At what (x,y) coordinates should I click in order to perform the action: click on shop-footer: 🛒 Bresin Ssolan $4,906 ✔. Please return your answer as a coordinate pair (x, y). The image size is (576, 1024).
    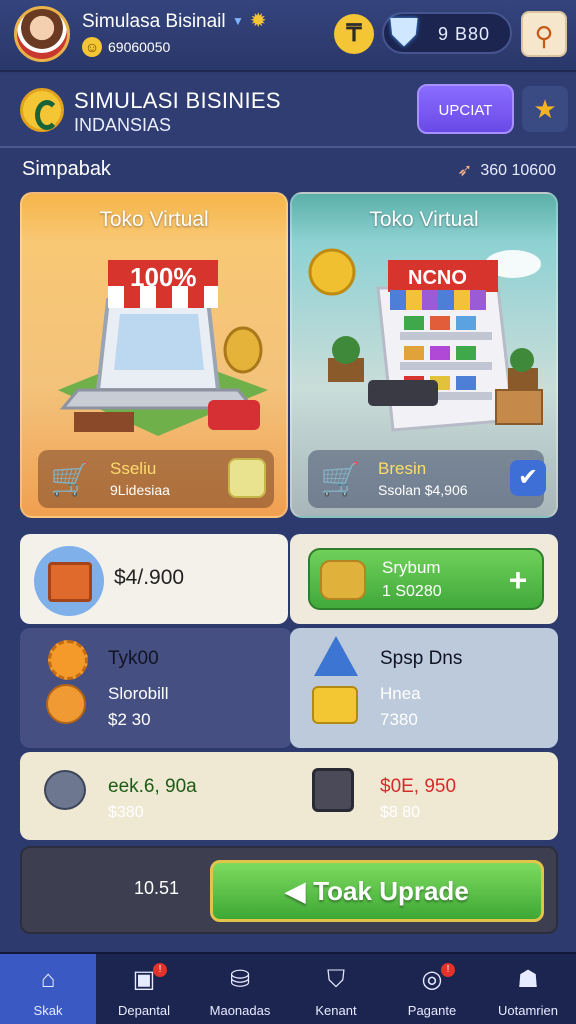
    Looking at the image, I should click on (427, 479).